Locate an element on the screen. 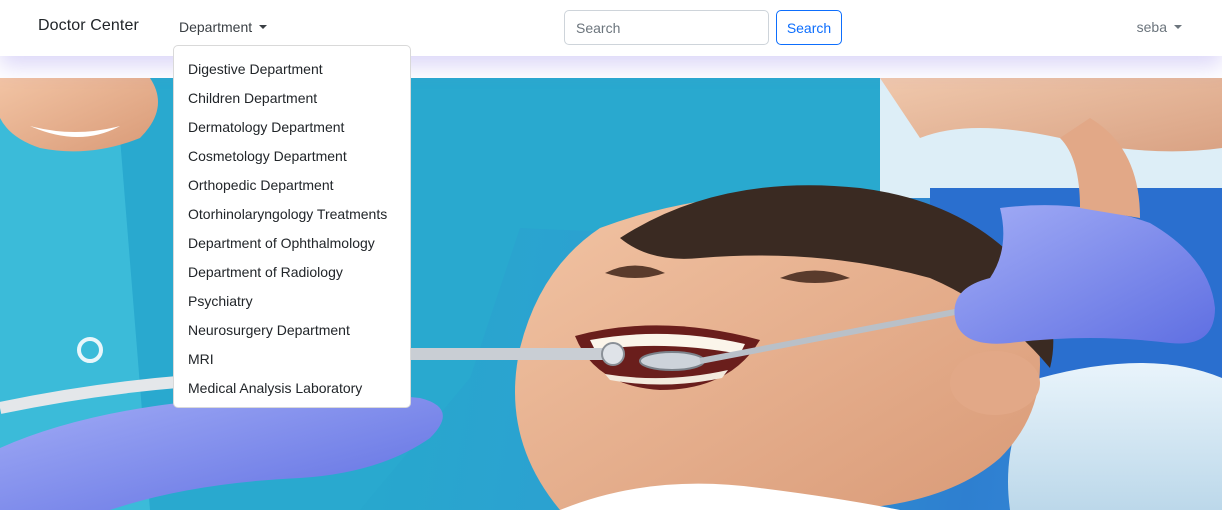 The height and width of the screenshot is (510, 1222). dropdown-item-digestive: Digestive Department is located at coordinates (292, 69).